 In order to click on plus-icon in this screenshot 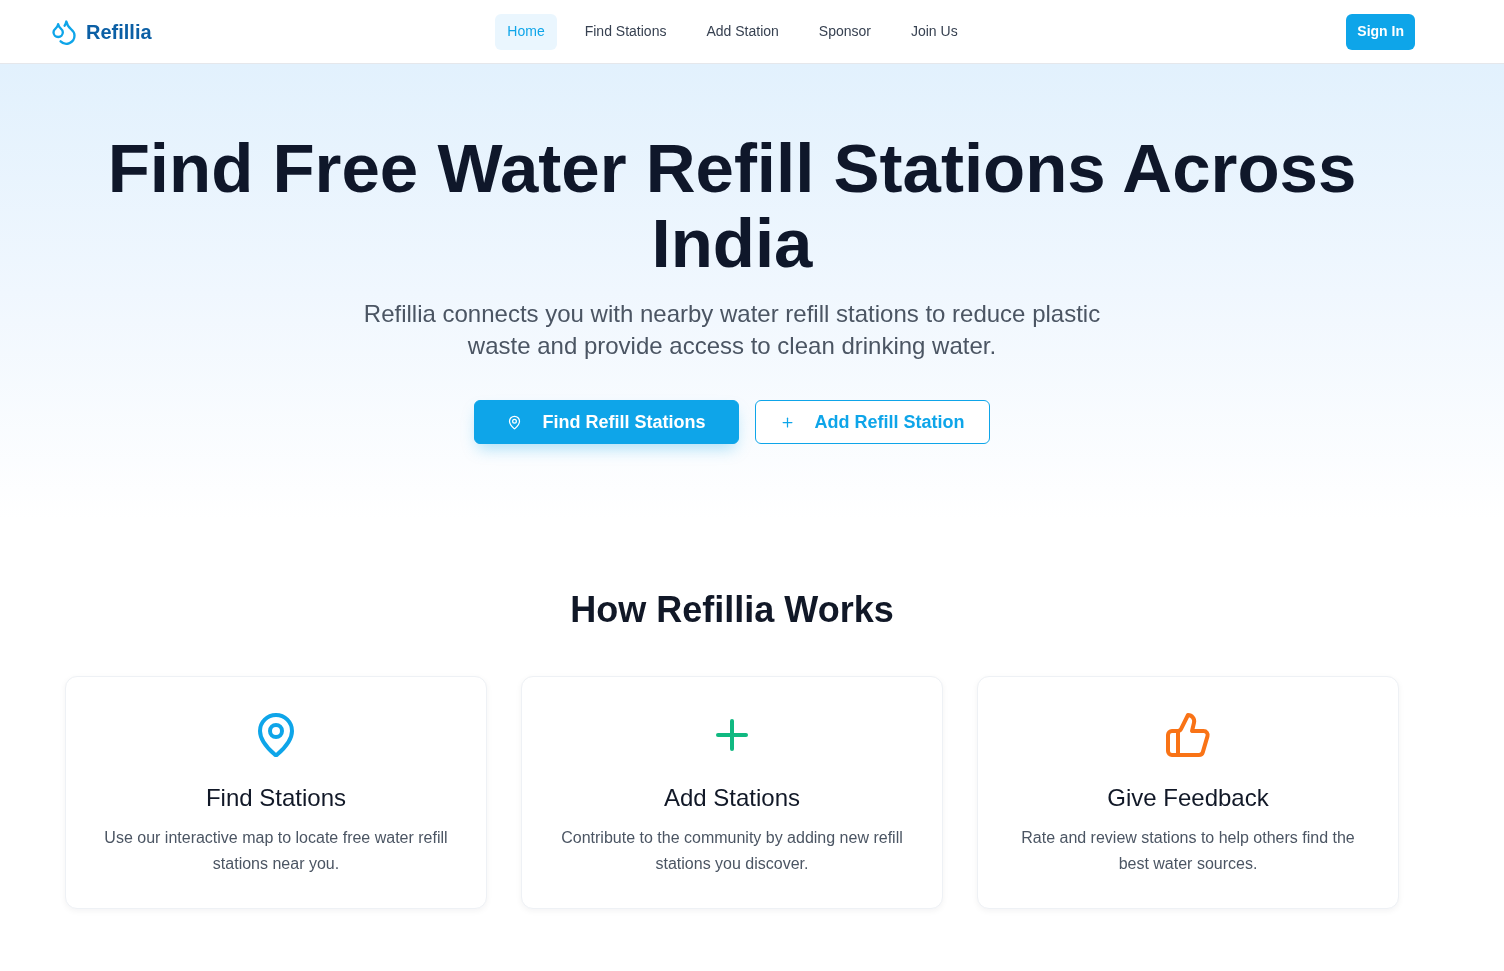, I will do `click(787, 422)`.